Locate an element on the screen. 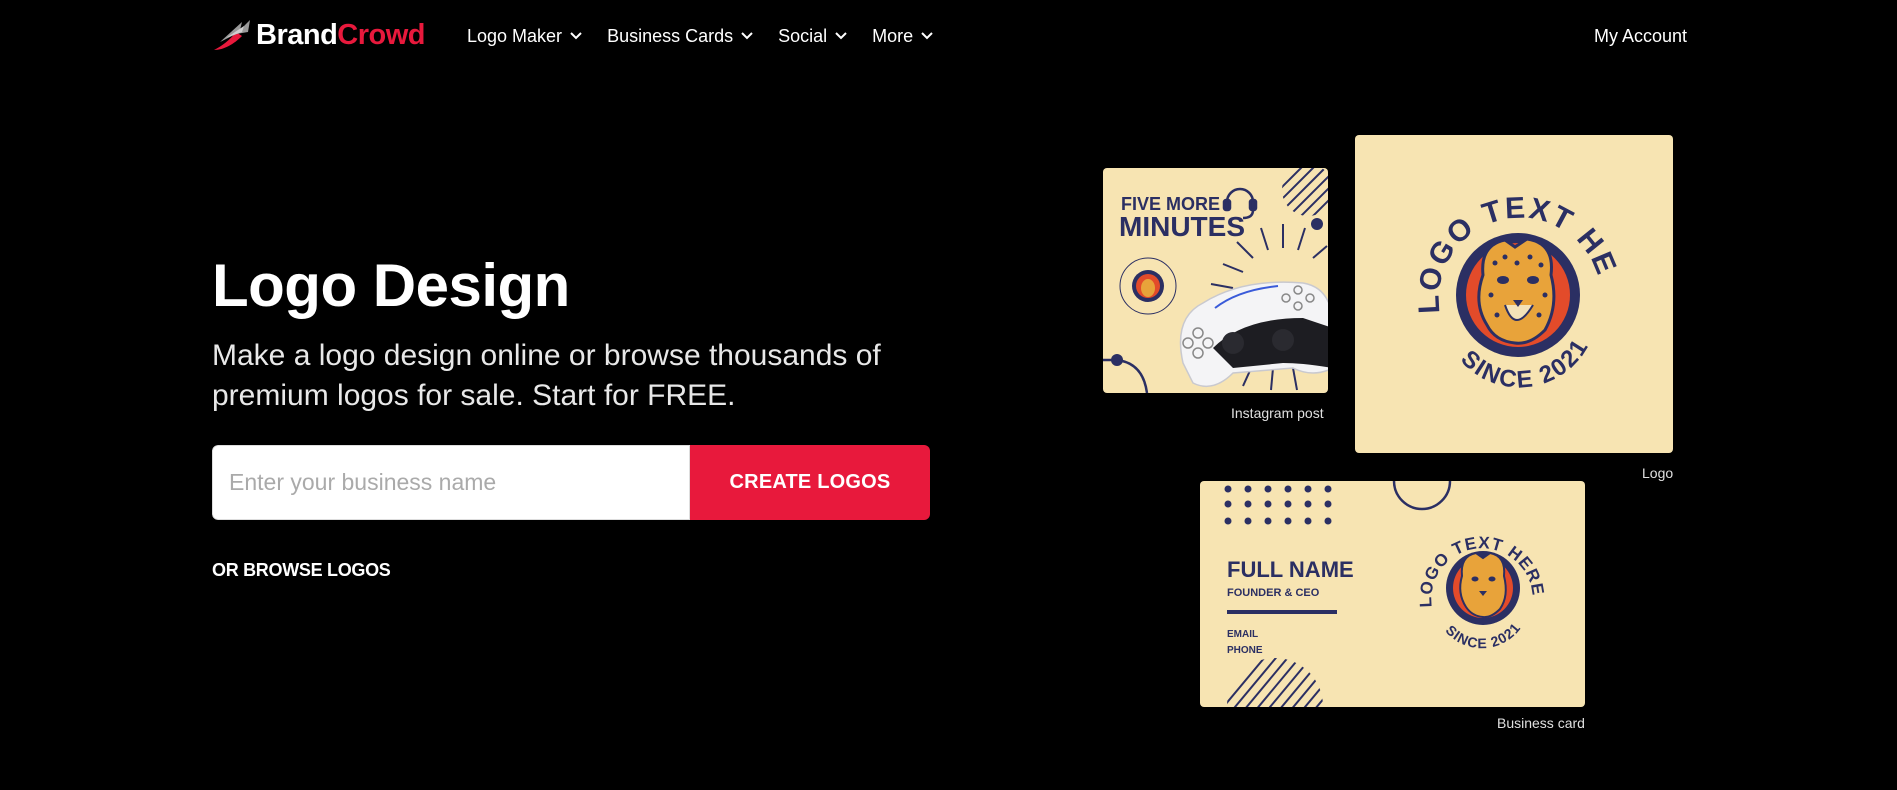  main-menu: Logo Maker Business Cards Social More is located at coordinates (712, 36).